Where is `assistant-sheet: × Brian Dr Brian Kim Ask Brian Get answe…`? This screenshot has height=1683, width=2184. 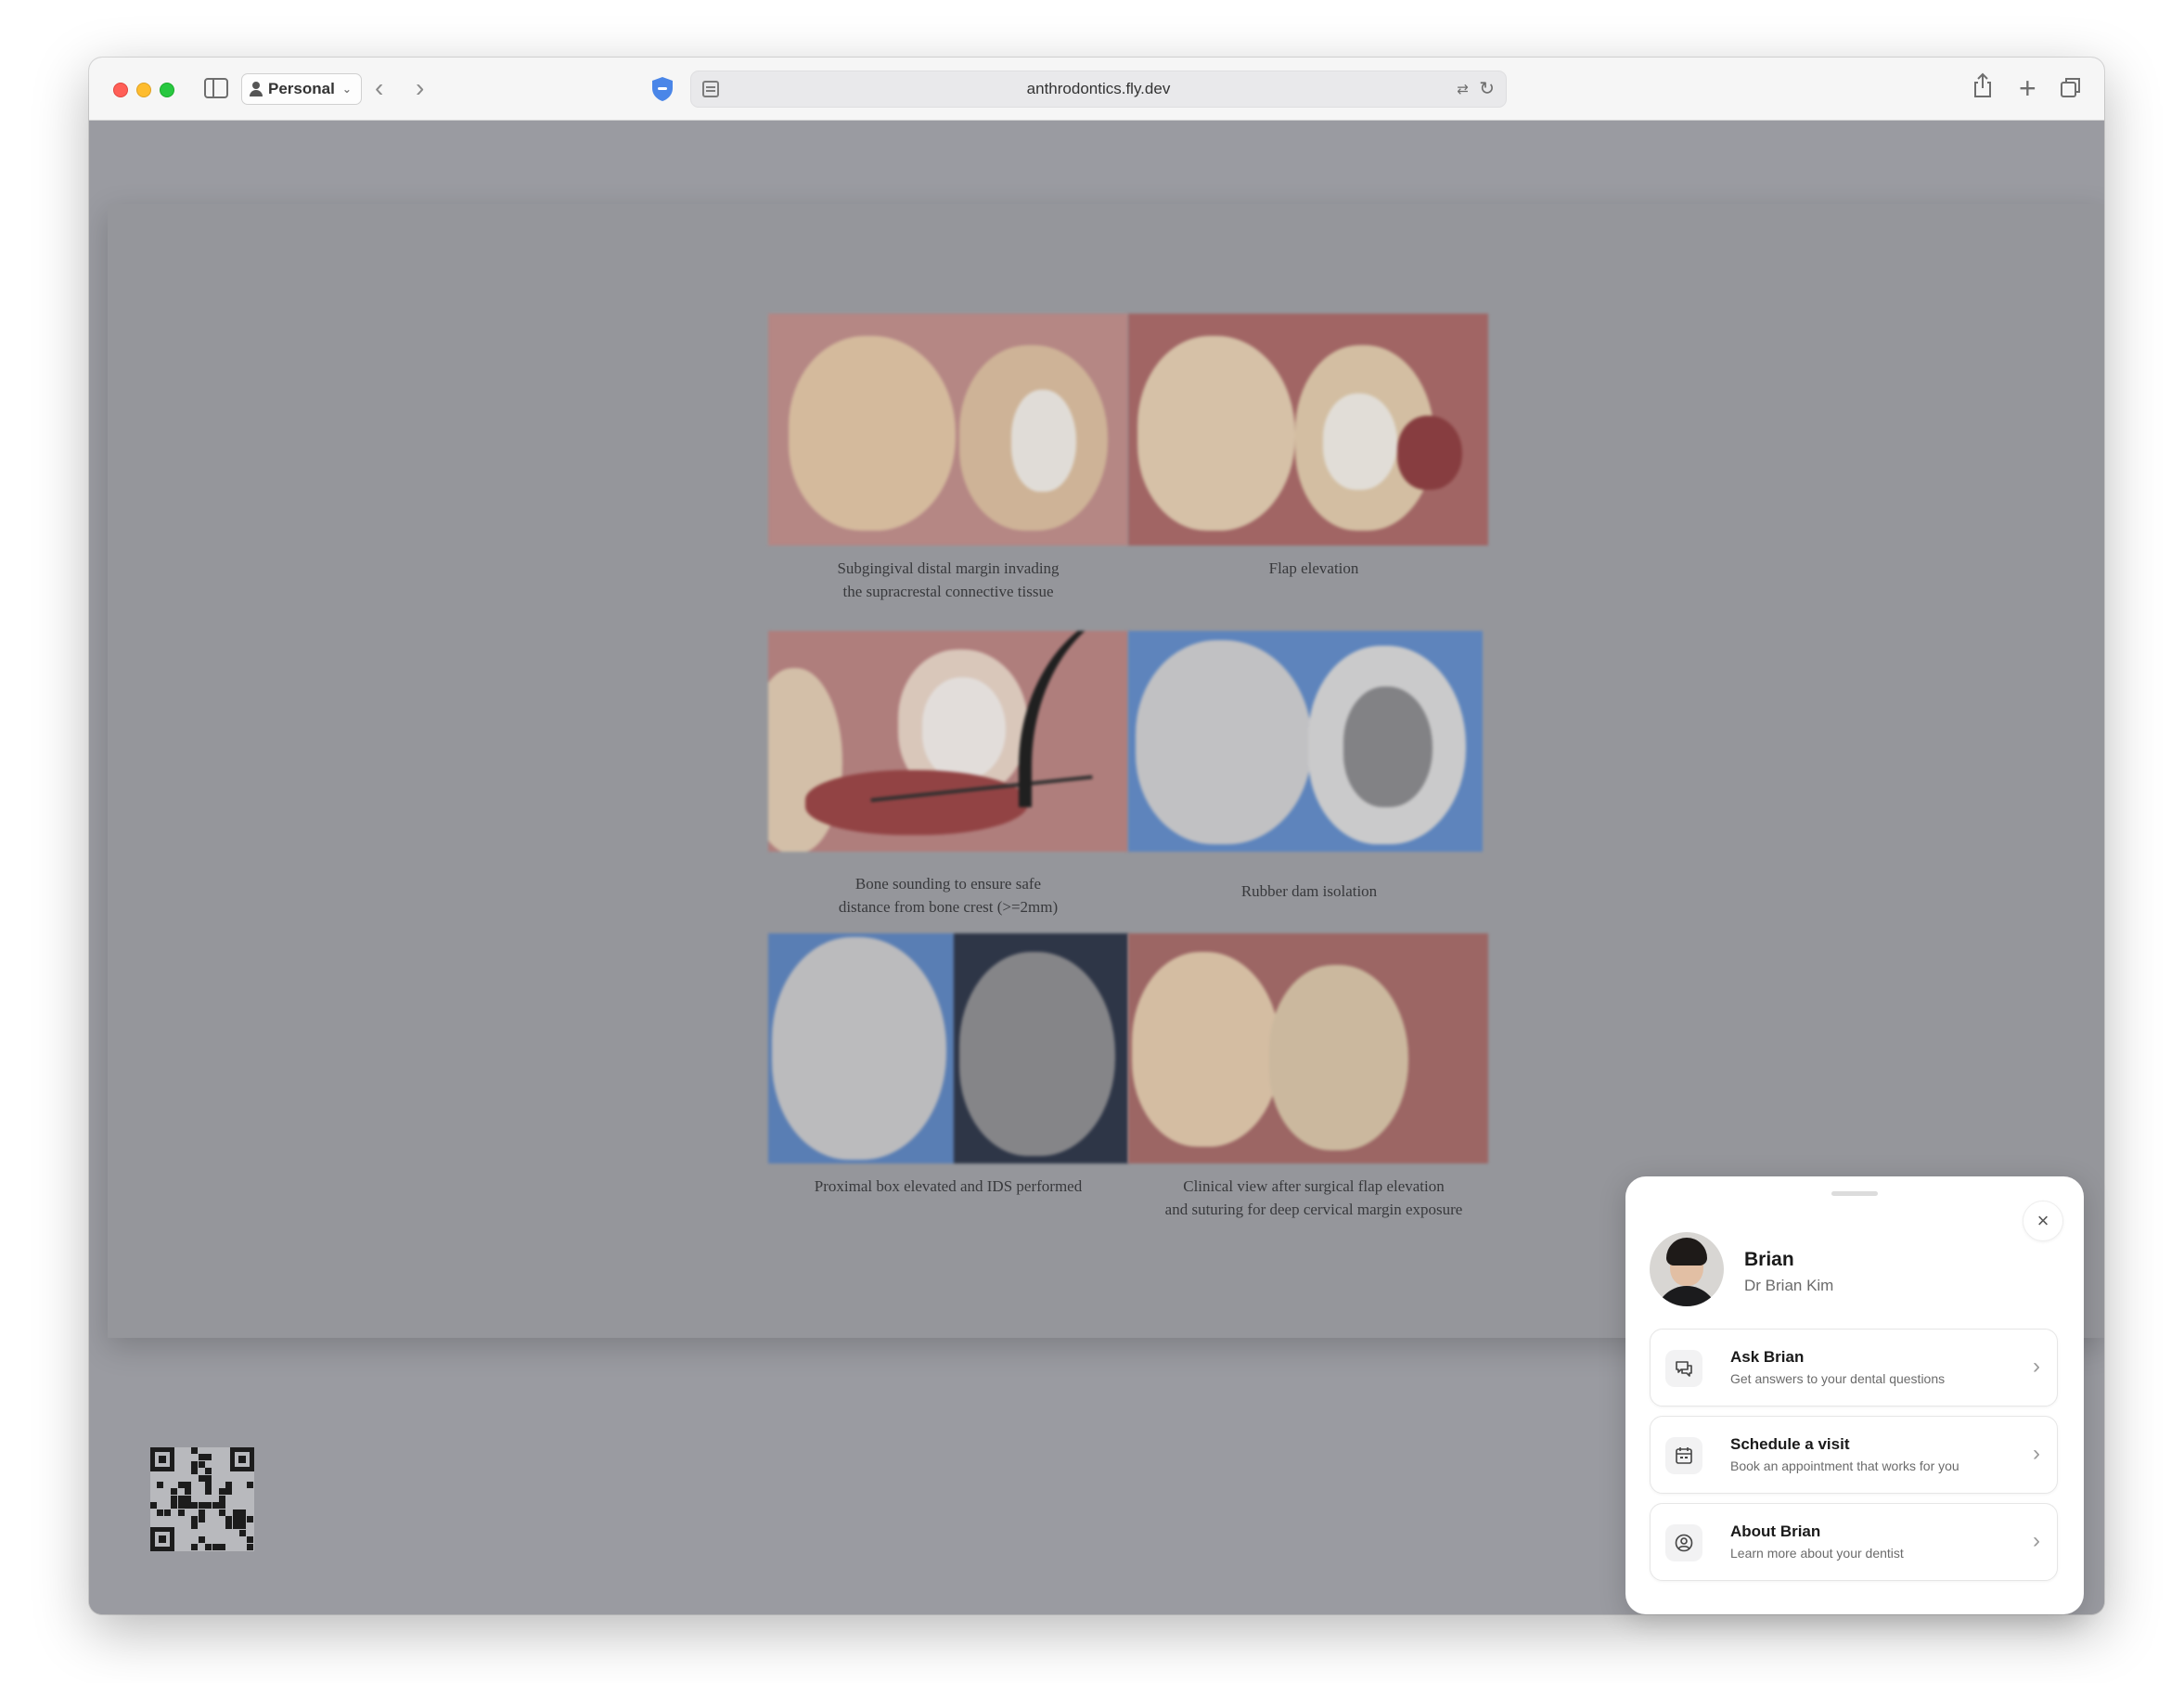
assistant-sheet: × Brian Dr Brian Kim Ask Brian Get answe… is located at coordinates (1854, 1395).